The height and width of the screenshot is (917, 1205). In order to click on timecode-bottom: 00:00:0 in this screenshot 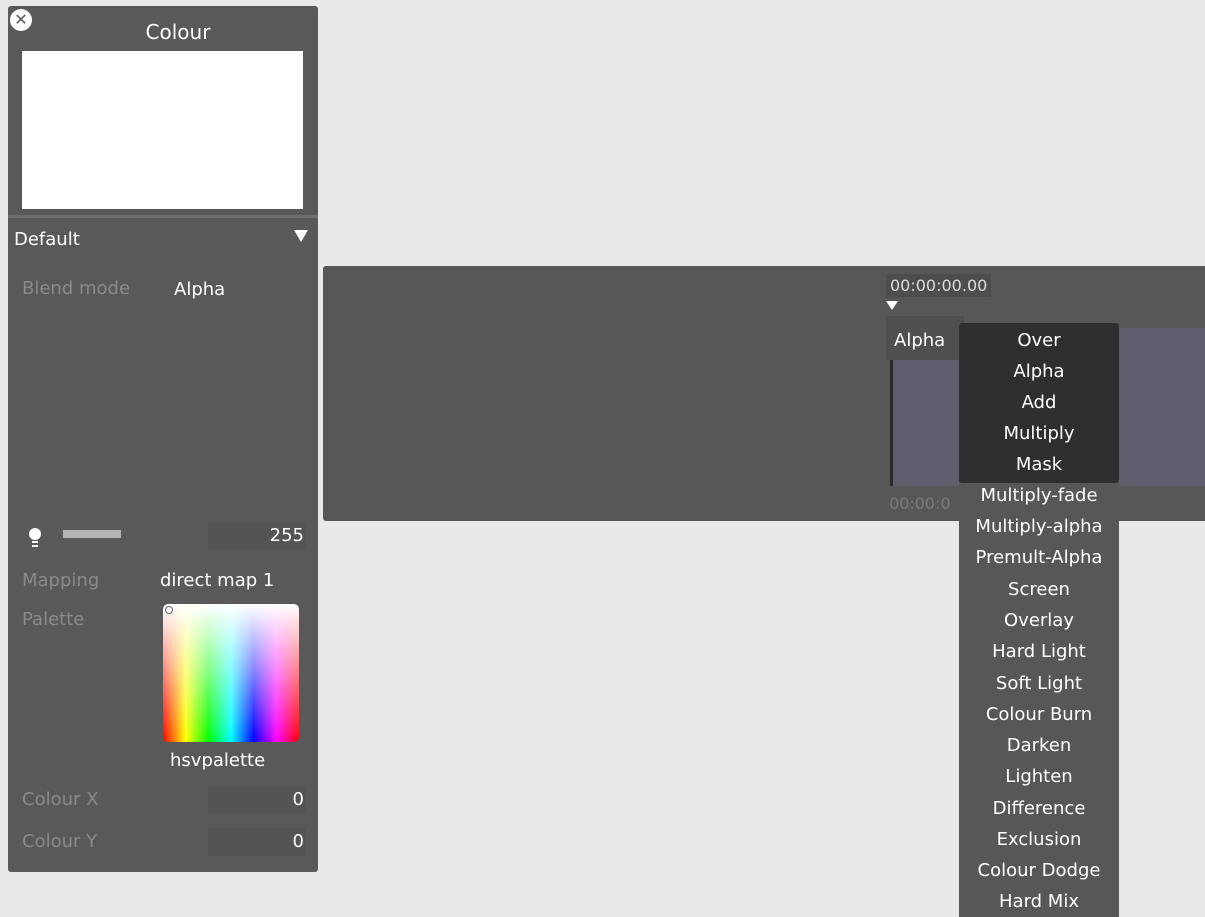, I will do `click(920, 503)`.